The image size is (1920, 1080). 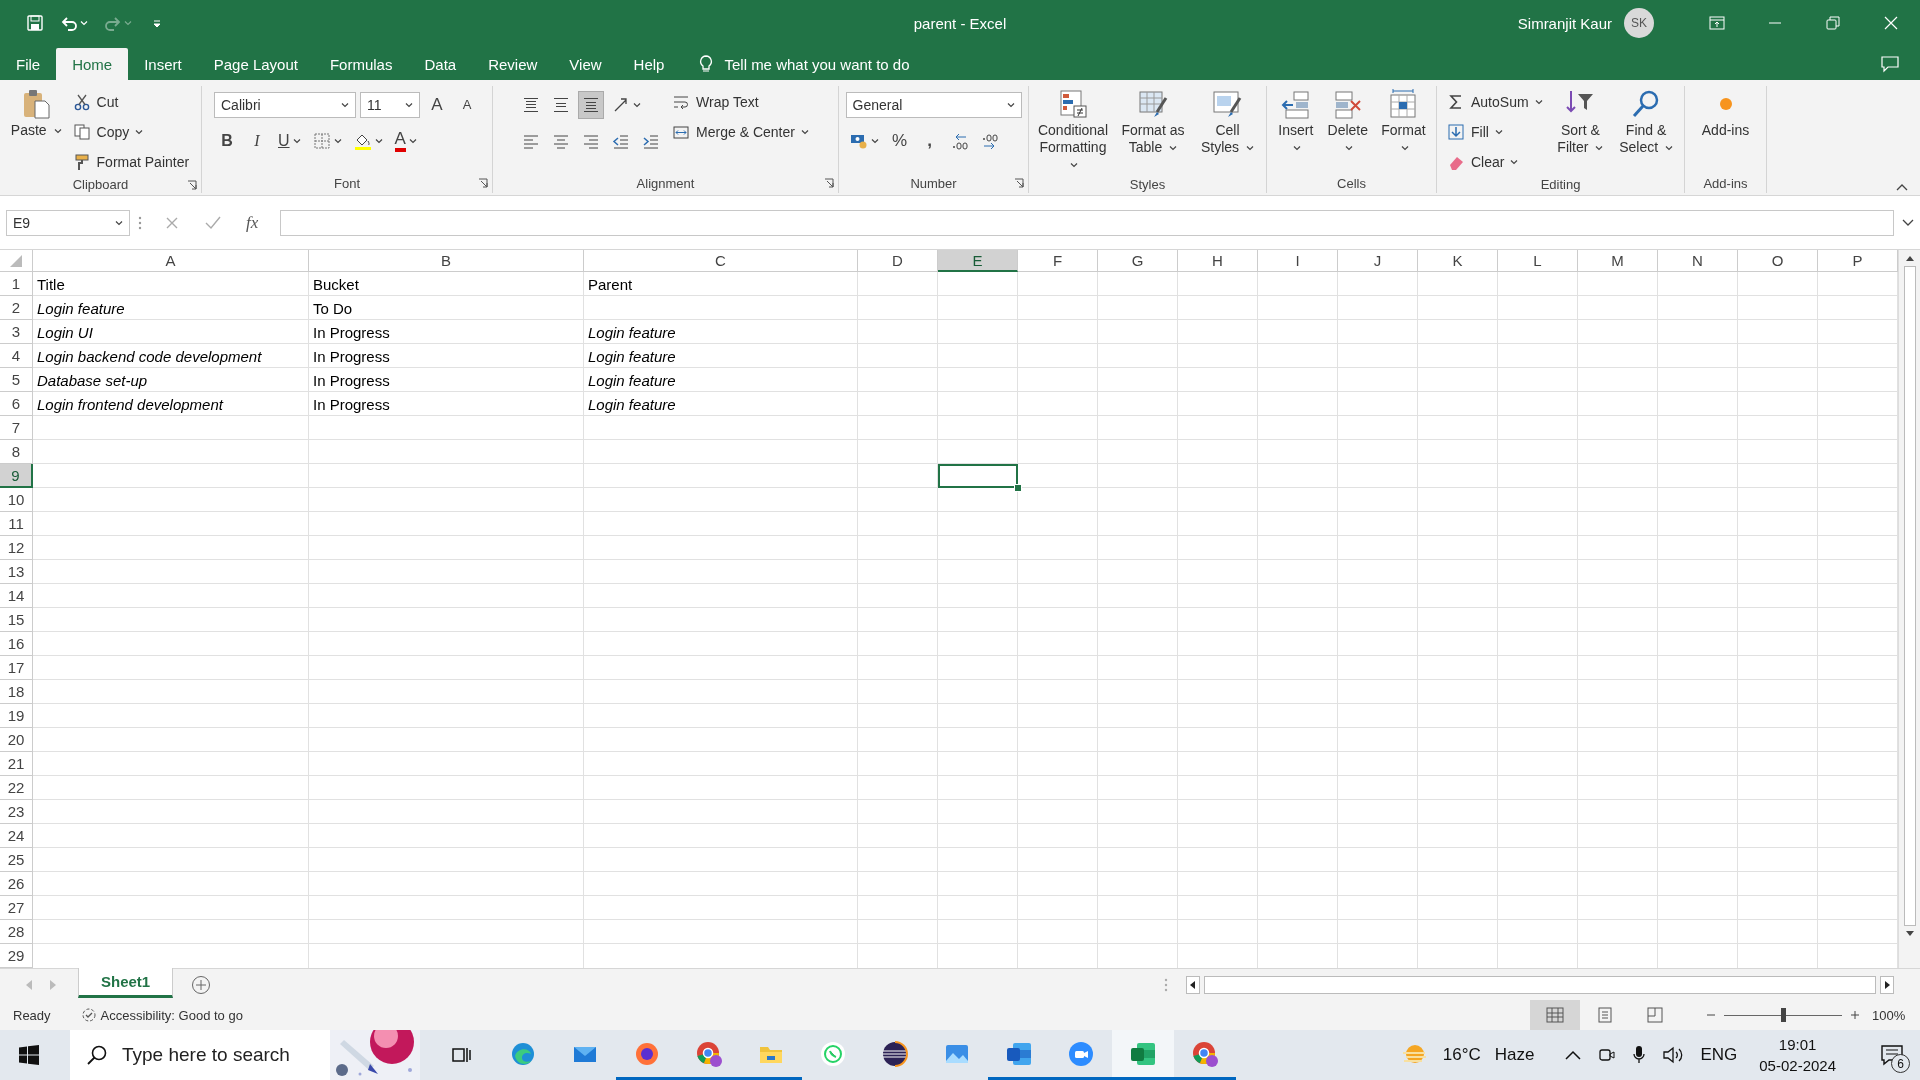 I want to click on scroll-thumb, so click(x=1909, y=596).